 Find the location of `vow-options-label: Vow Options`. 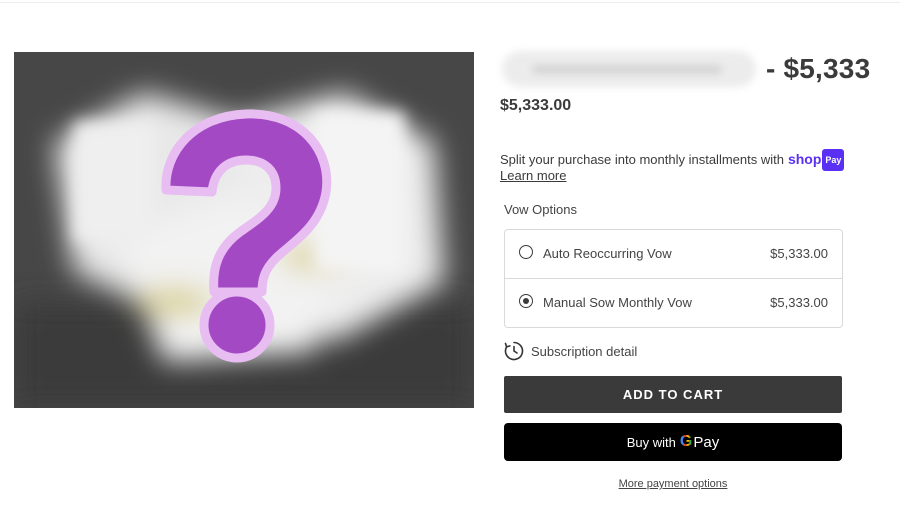

vow-options-label: Vow Options is located at coordinates (540, 209).